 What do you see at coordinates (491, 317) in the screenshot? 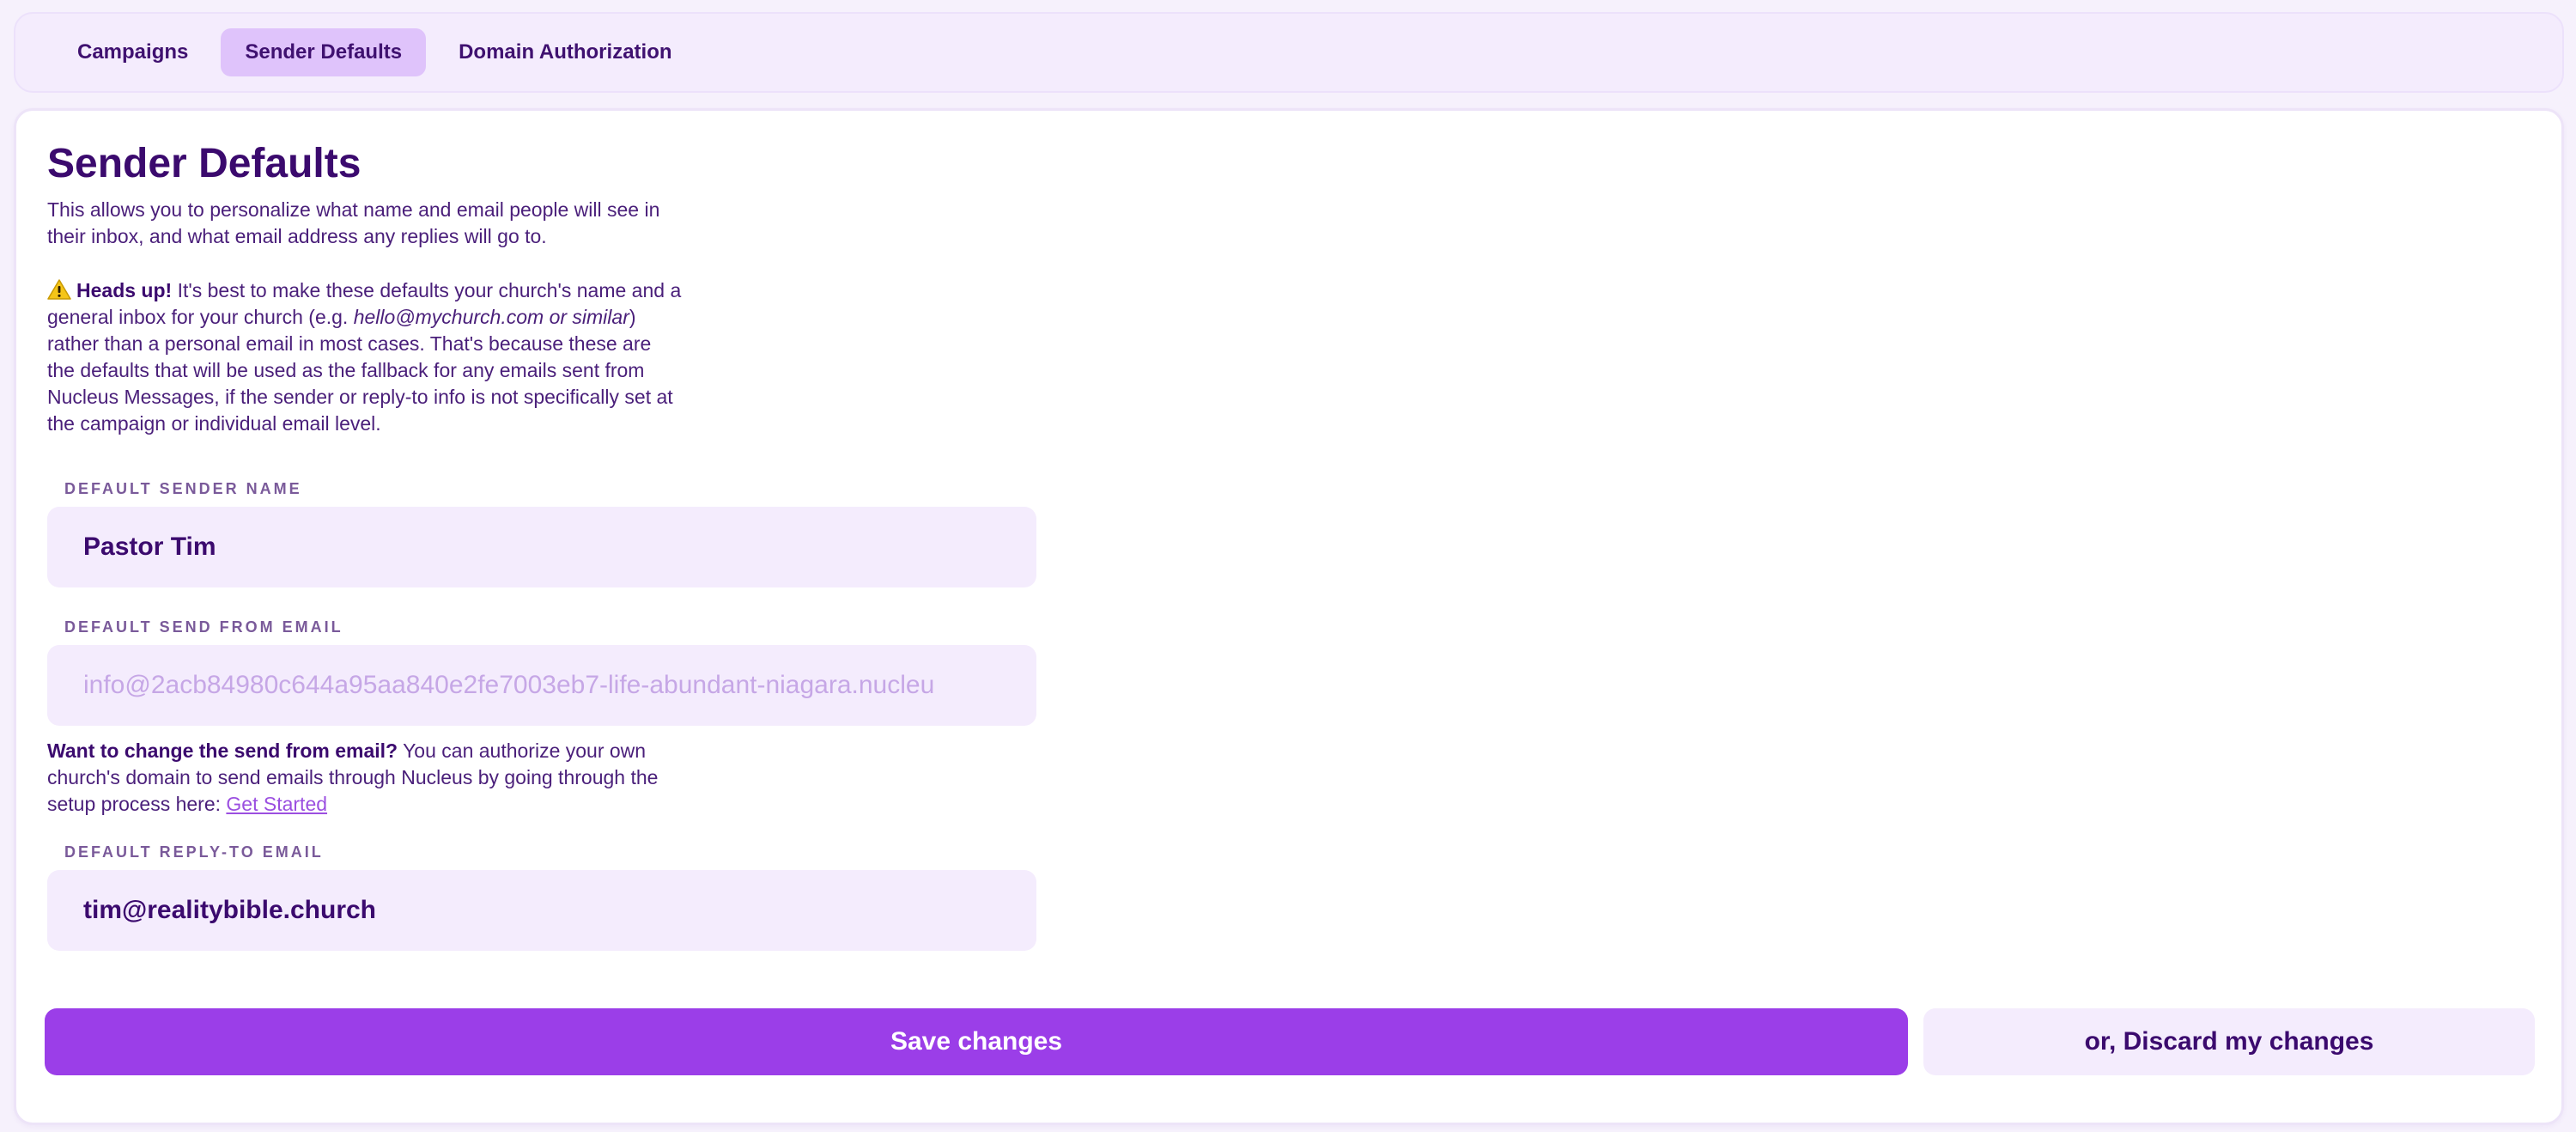
I see `warning-example: hello@mychurch.com or similar` at bounding box center [491, 317].